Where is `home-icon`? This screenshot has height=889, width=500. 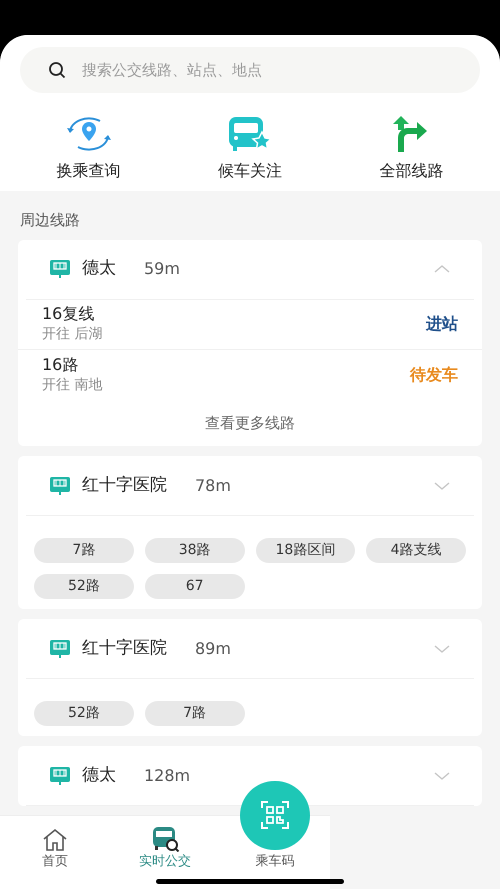 home-icon is located at coordinates (55, 840).